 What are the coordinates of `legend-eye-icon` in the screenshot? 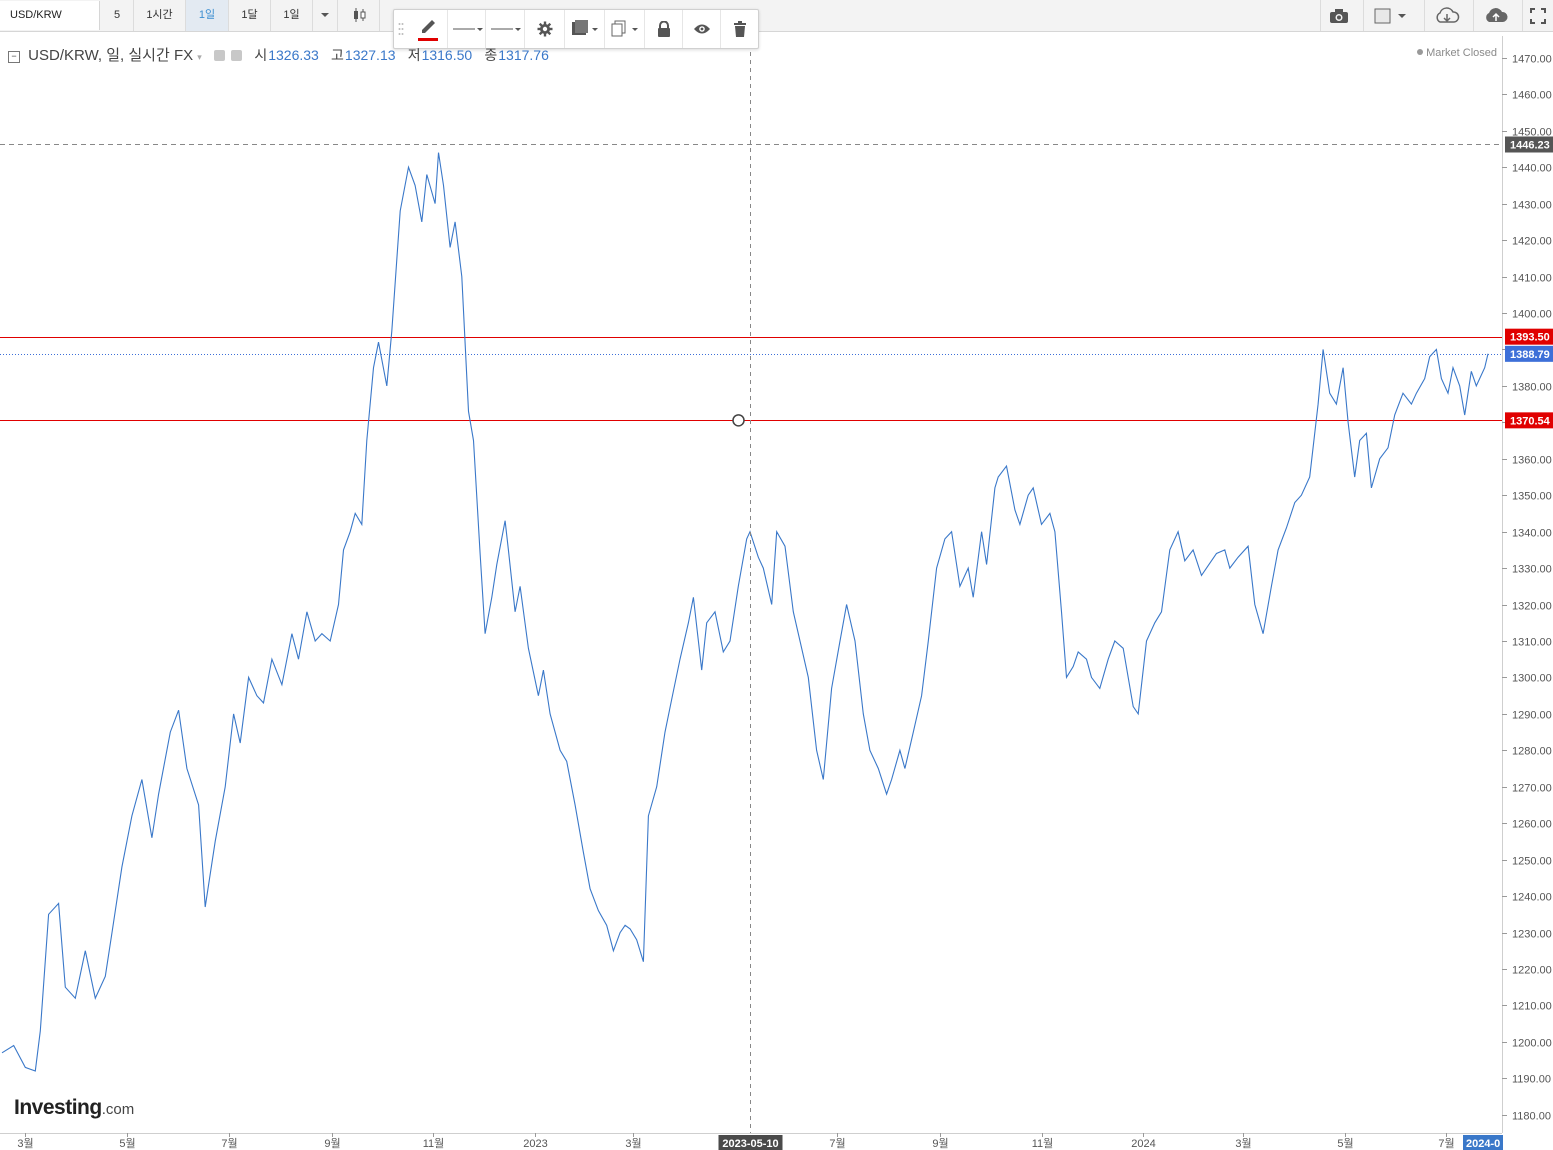 It's located at (219, 55).